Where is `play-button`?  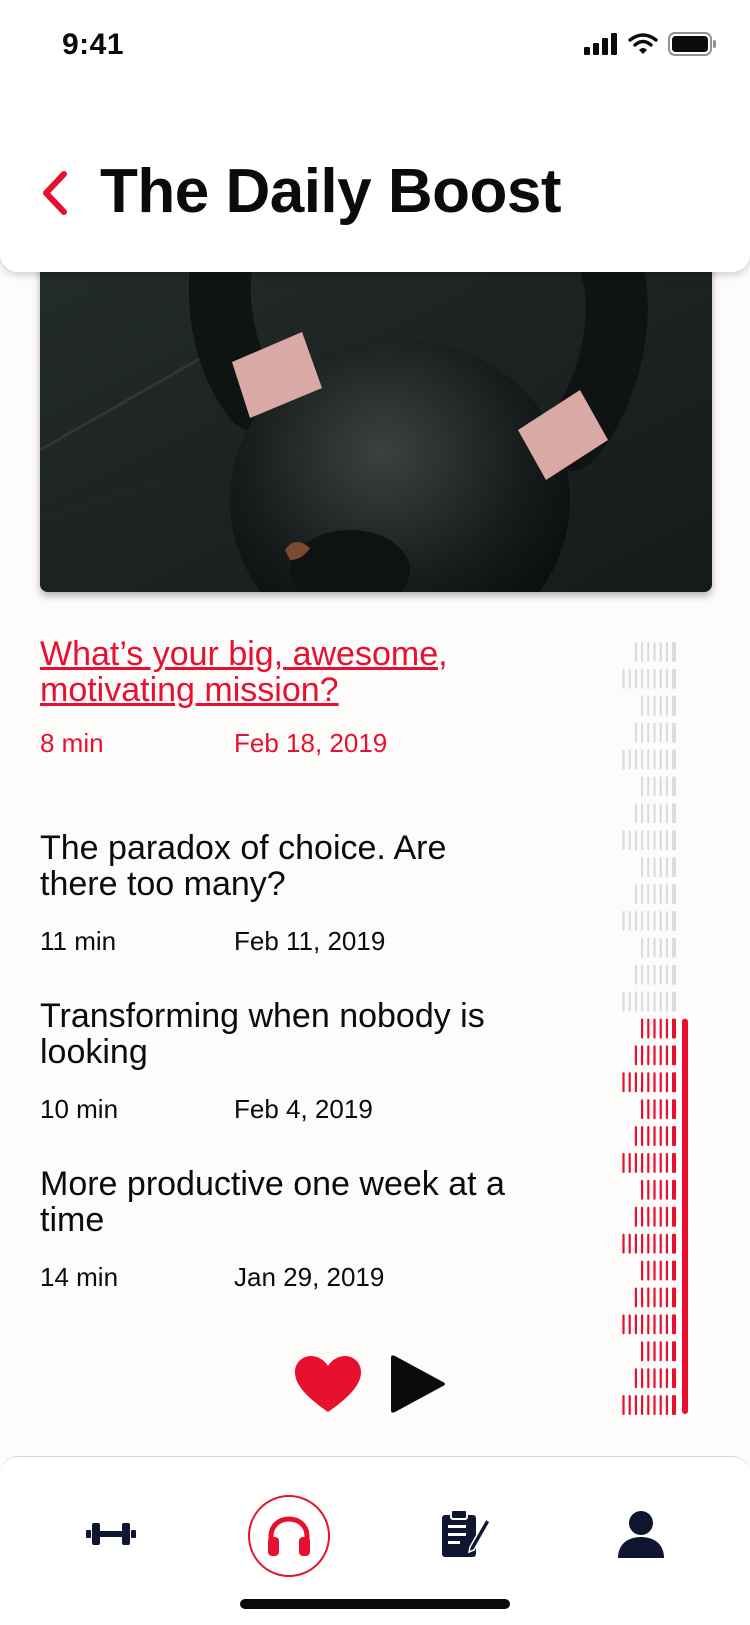 play-button is located at coordinates (419, 1384).